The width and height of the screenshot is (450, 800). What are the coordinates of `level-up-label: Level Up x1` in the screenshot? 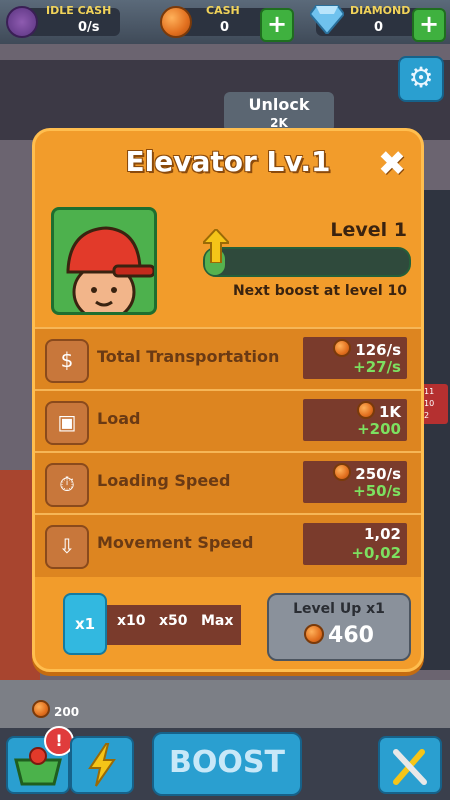 It's located at (339, 609).